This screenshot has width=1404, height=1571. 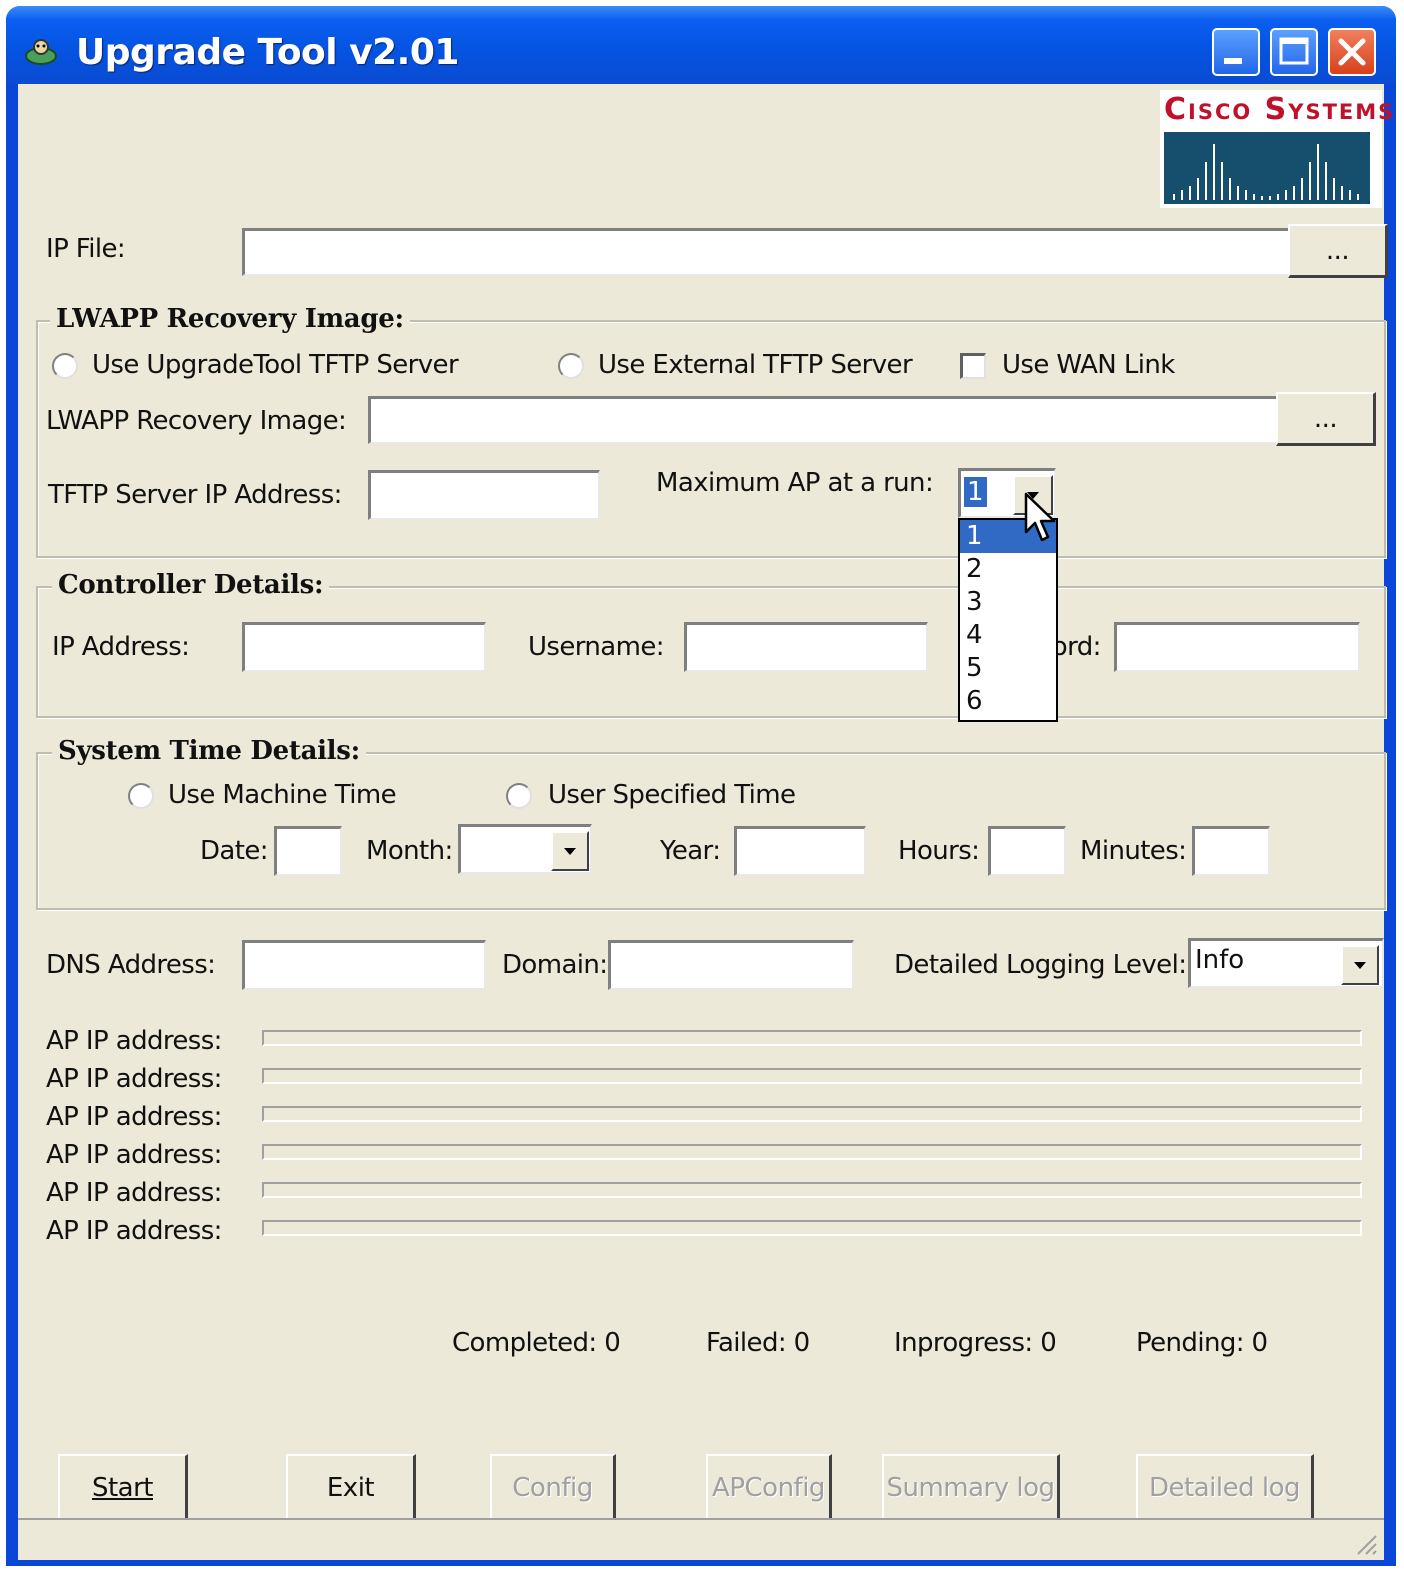 What do you see at coordinates (971, 1488) in the screenshot?
I see `summary-log-button: Summary log` at bounding box center [971, 1488].